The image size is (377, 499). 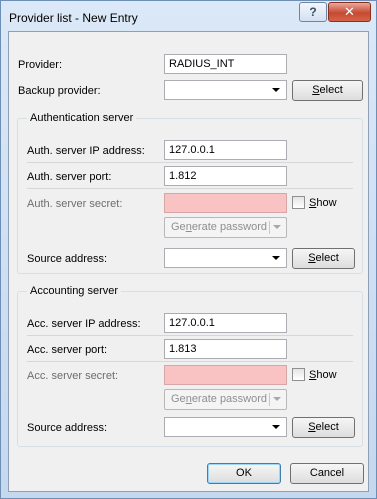 I want to click on acc-generate-password-button: Generate password, so click(x=225, y=399).